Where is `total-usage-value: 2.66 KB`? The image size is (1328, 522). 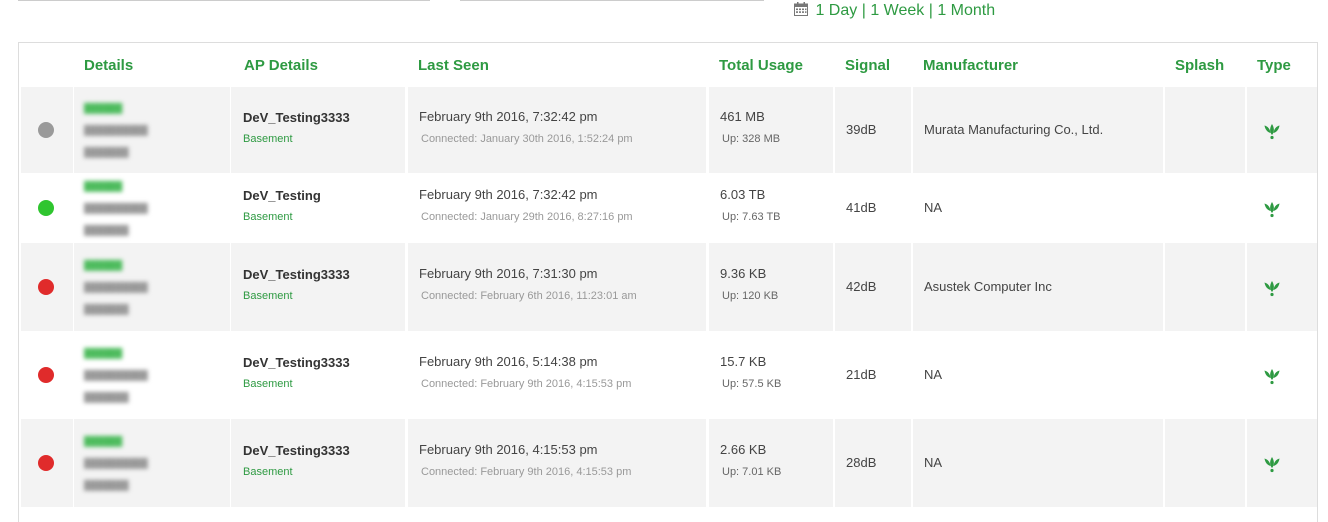
total-usage-value: 2.66 KB is located at coordinates (743, 449).